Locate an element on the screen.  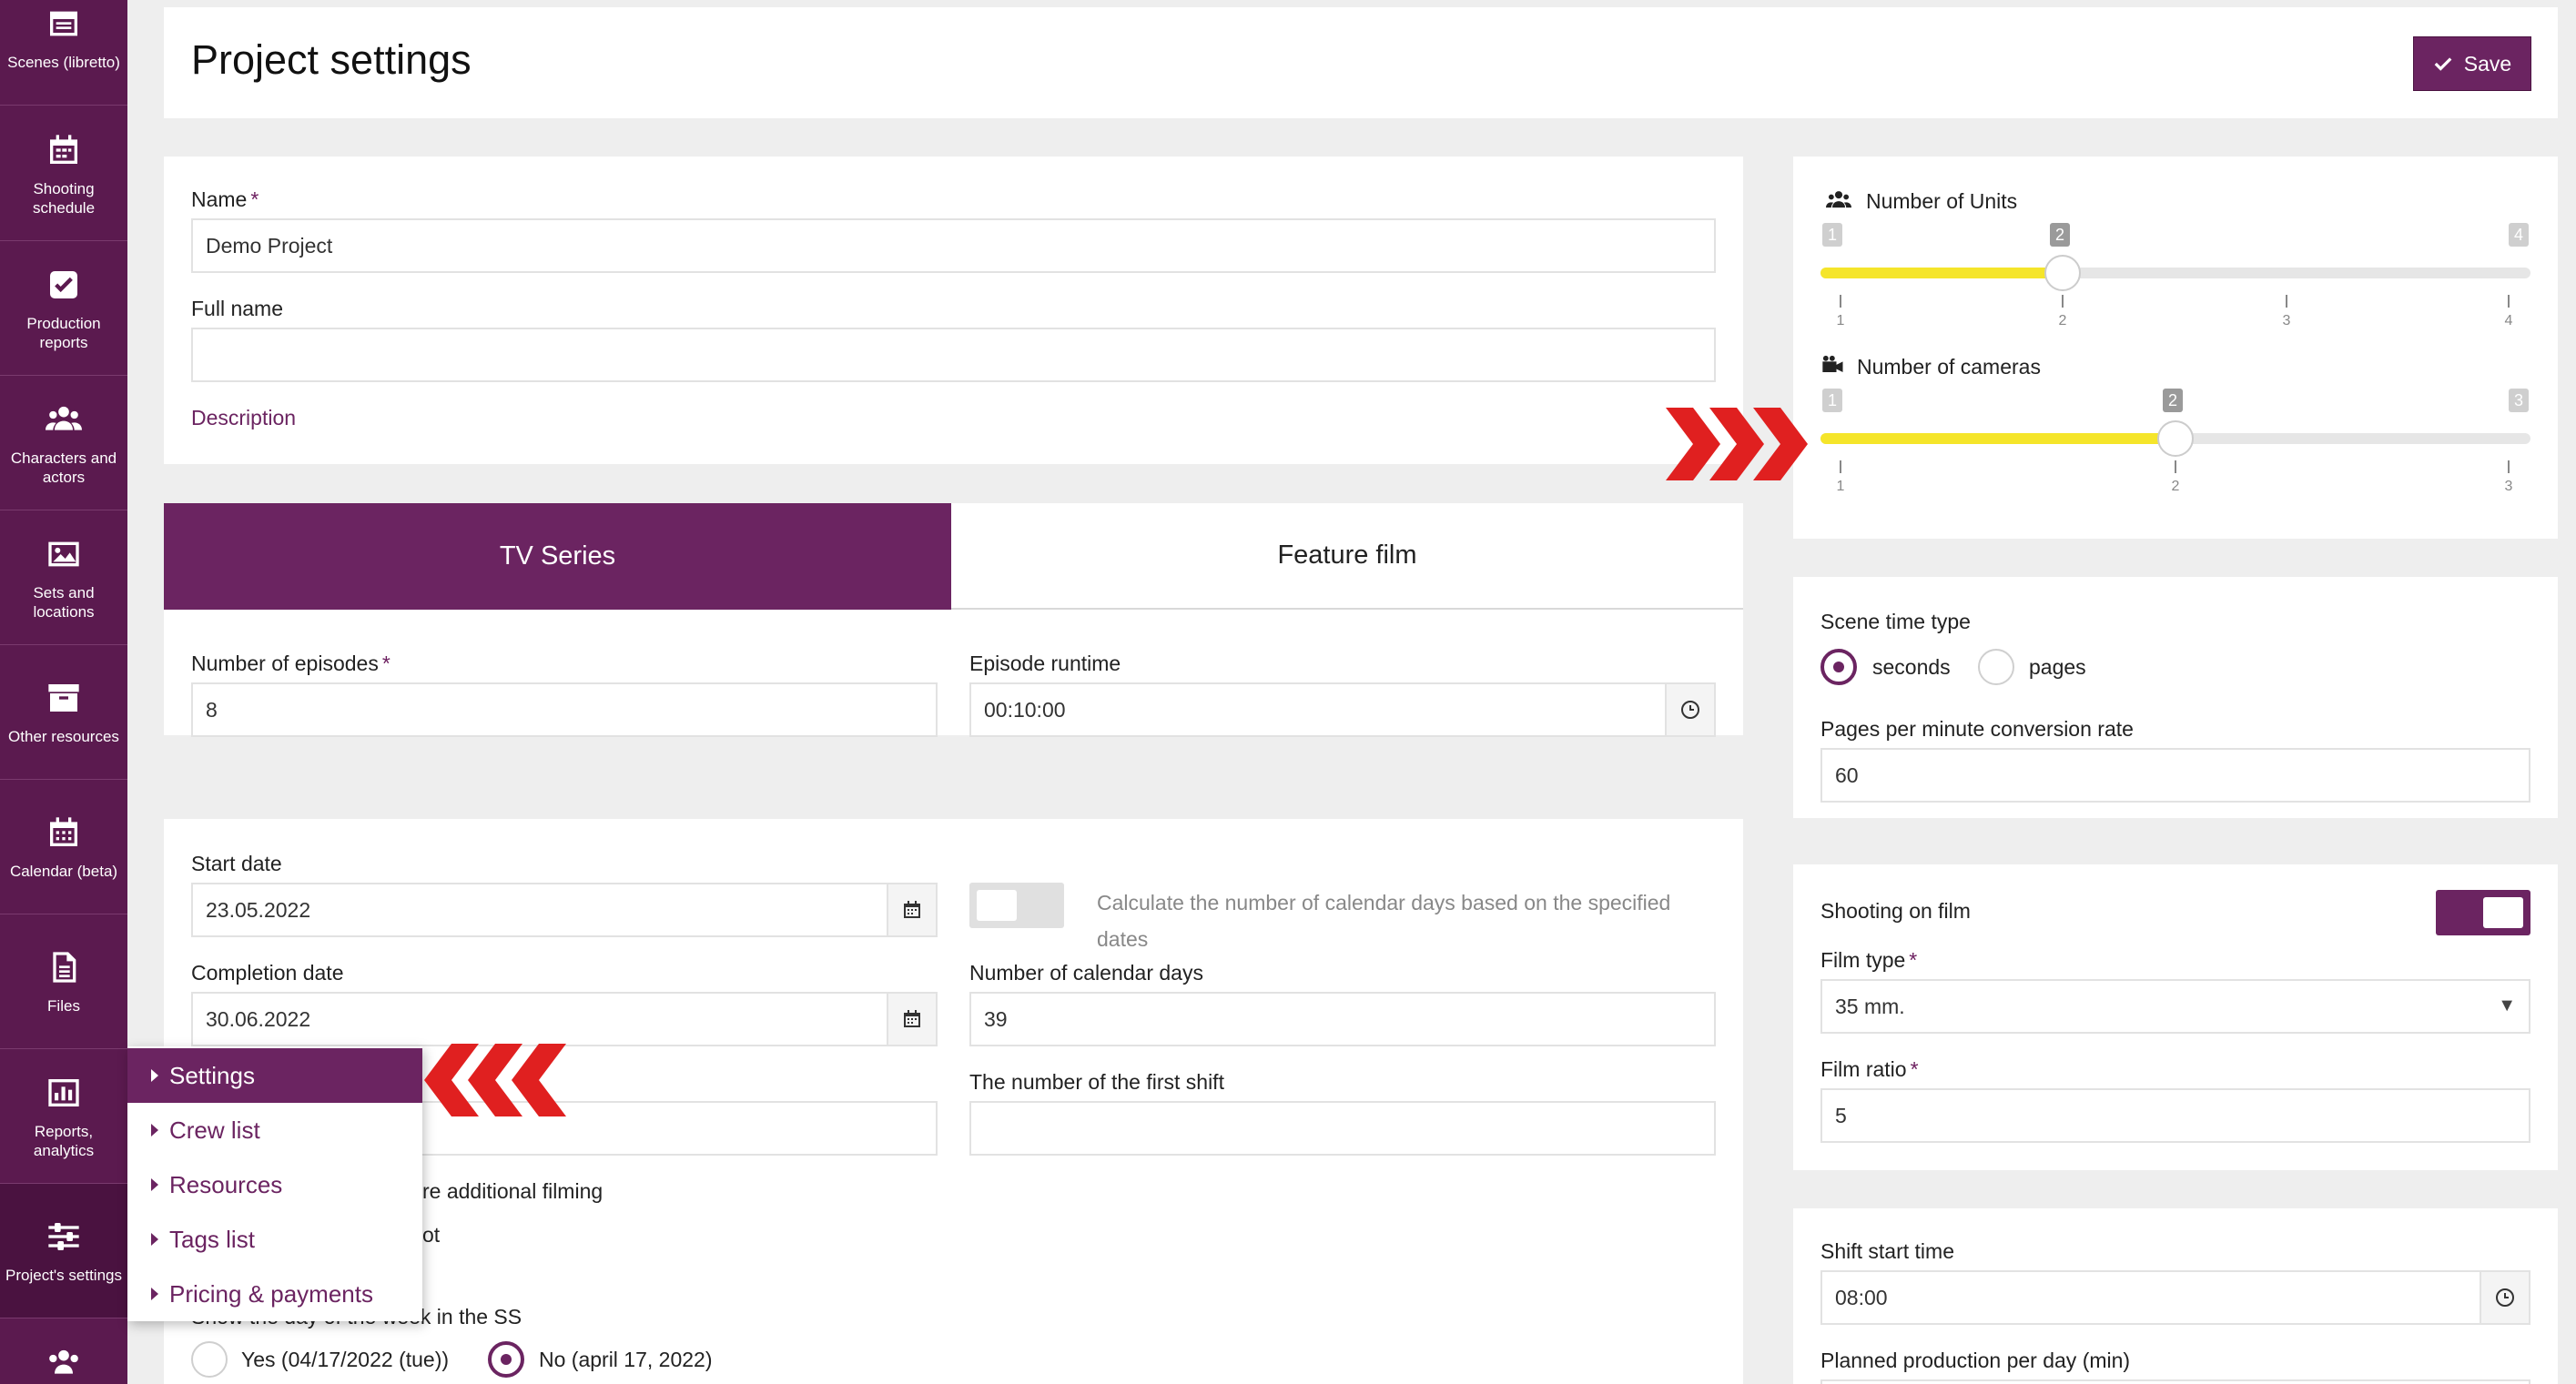
menu-item-tags-list: Tags list is located at coordinates (274, 1240).